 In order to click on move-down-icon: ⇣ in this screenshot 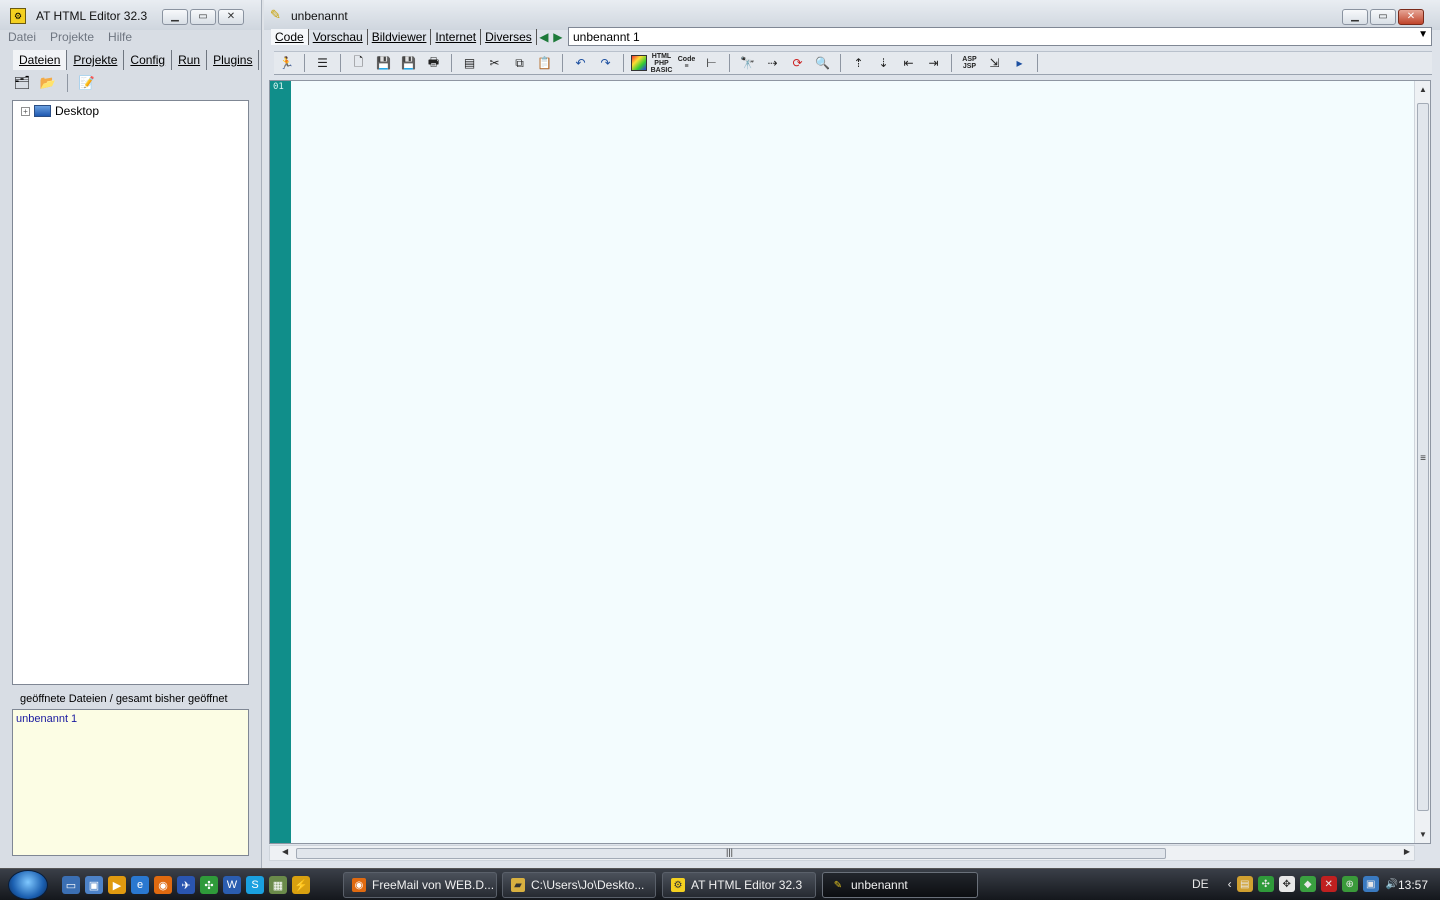, I will do `click(883, 63)`.